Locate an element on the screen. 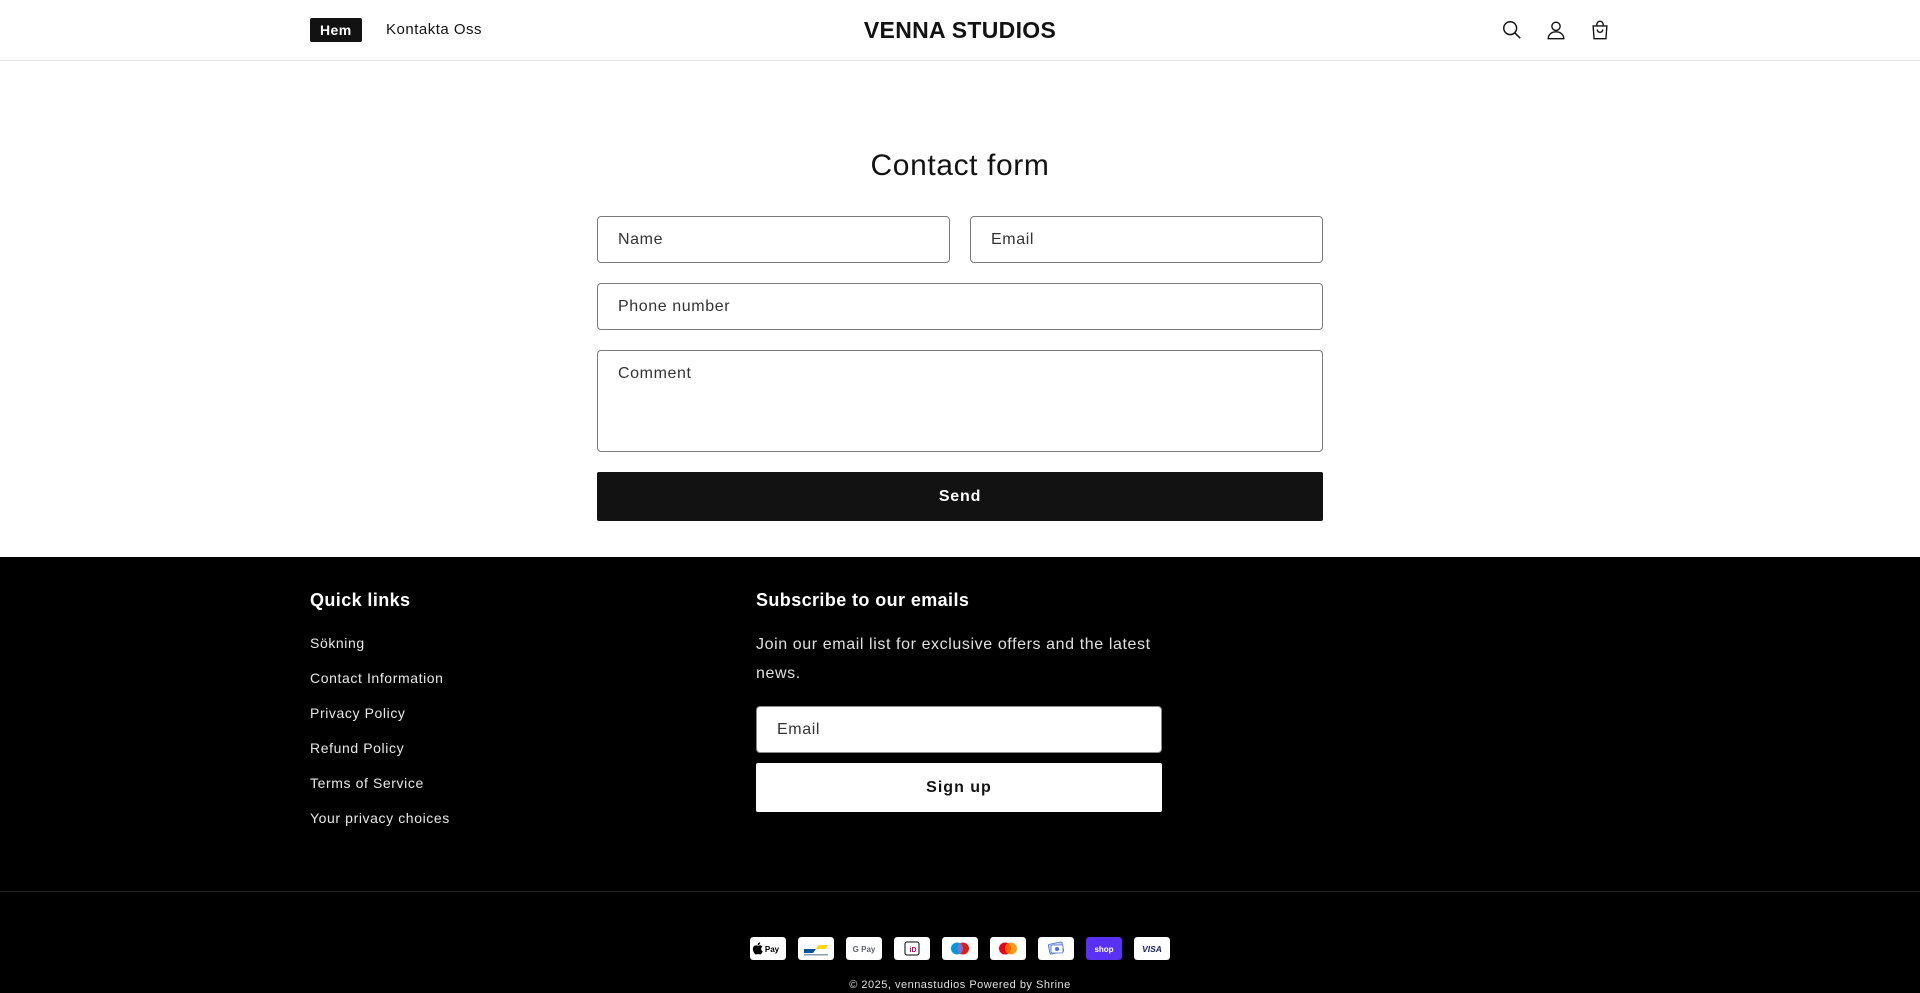  google-pay-label: G Pay is located at coordinates (864, 949).